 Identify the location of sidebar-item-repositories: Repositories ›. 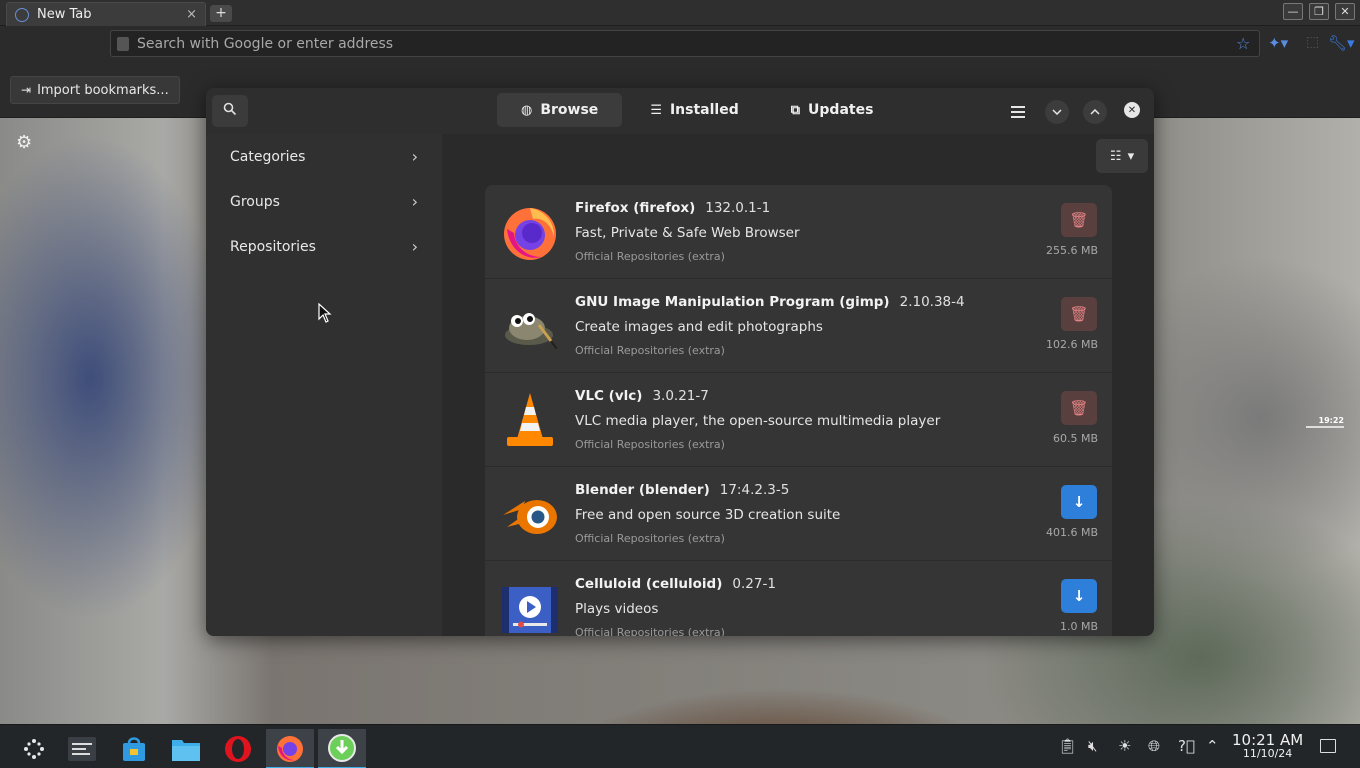
(324, 246).